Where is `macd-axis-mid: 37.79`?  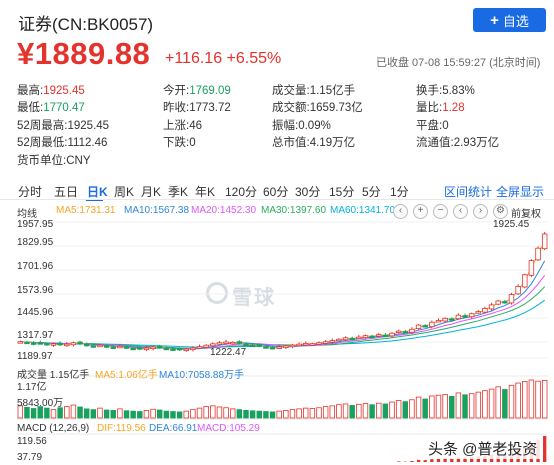
macd-axis-mid: 37.79 is located at coordinates (30, 457).